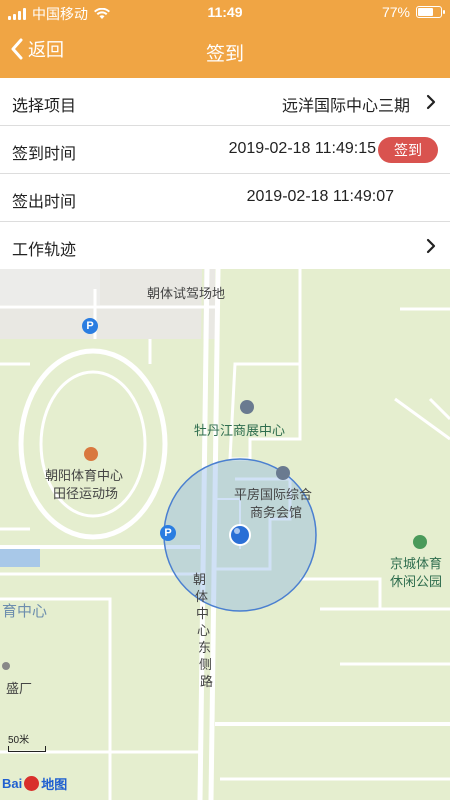 The width and height of the screenshot is (450, 800). I want to click on status-right: 77%, so click(413, 12).